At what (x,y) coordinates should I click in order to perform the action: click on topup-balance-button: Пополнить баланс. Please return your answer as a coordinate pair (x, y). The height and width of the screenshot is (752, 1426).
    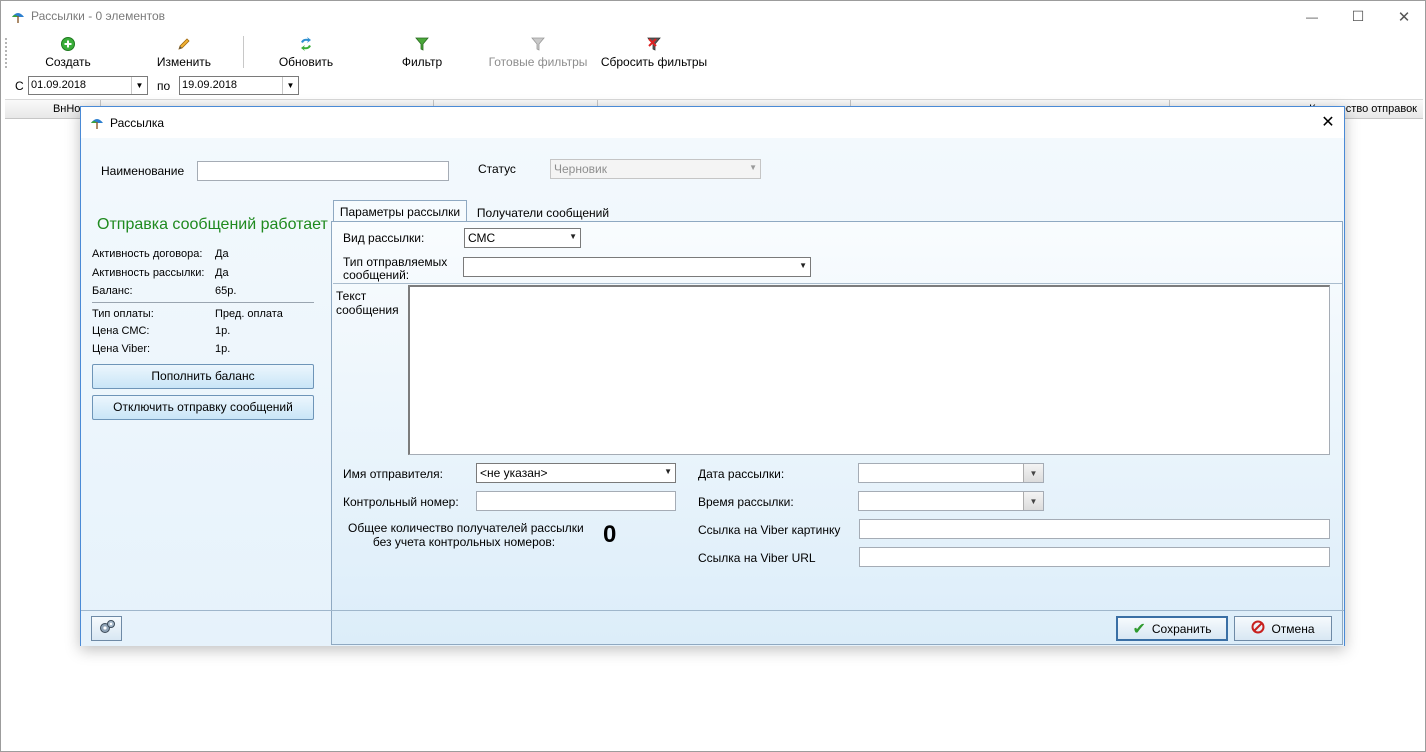
    Looking at the image, I should click on (203, 376).